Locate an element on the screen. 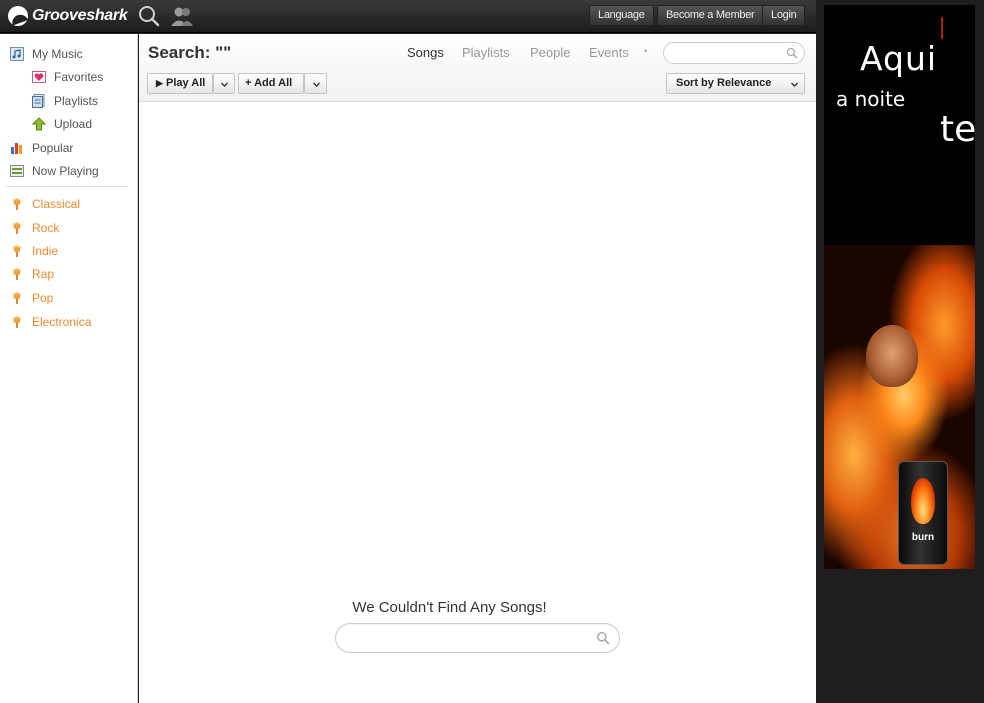  ad-flames-image: burn is located at coordinates (899, 407).